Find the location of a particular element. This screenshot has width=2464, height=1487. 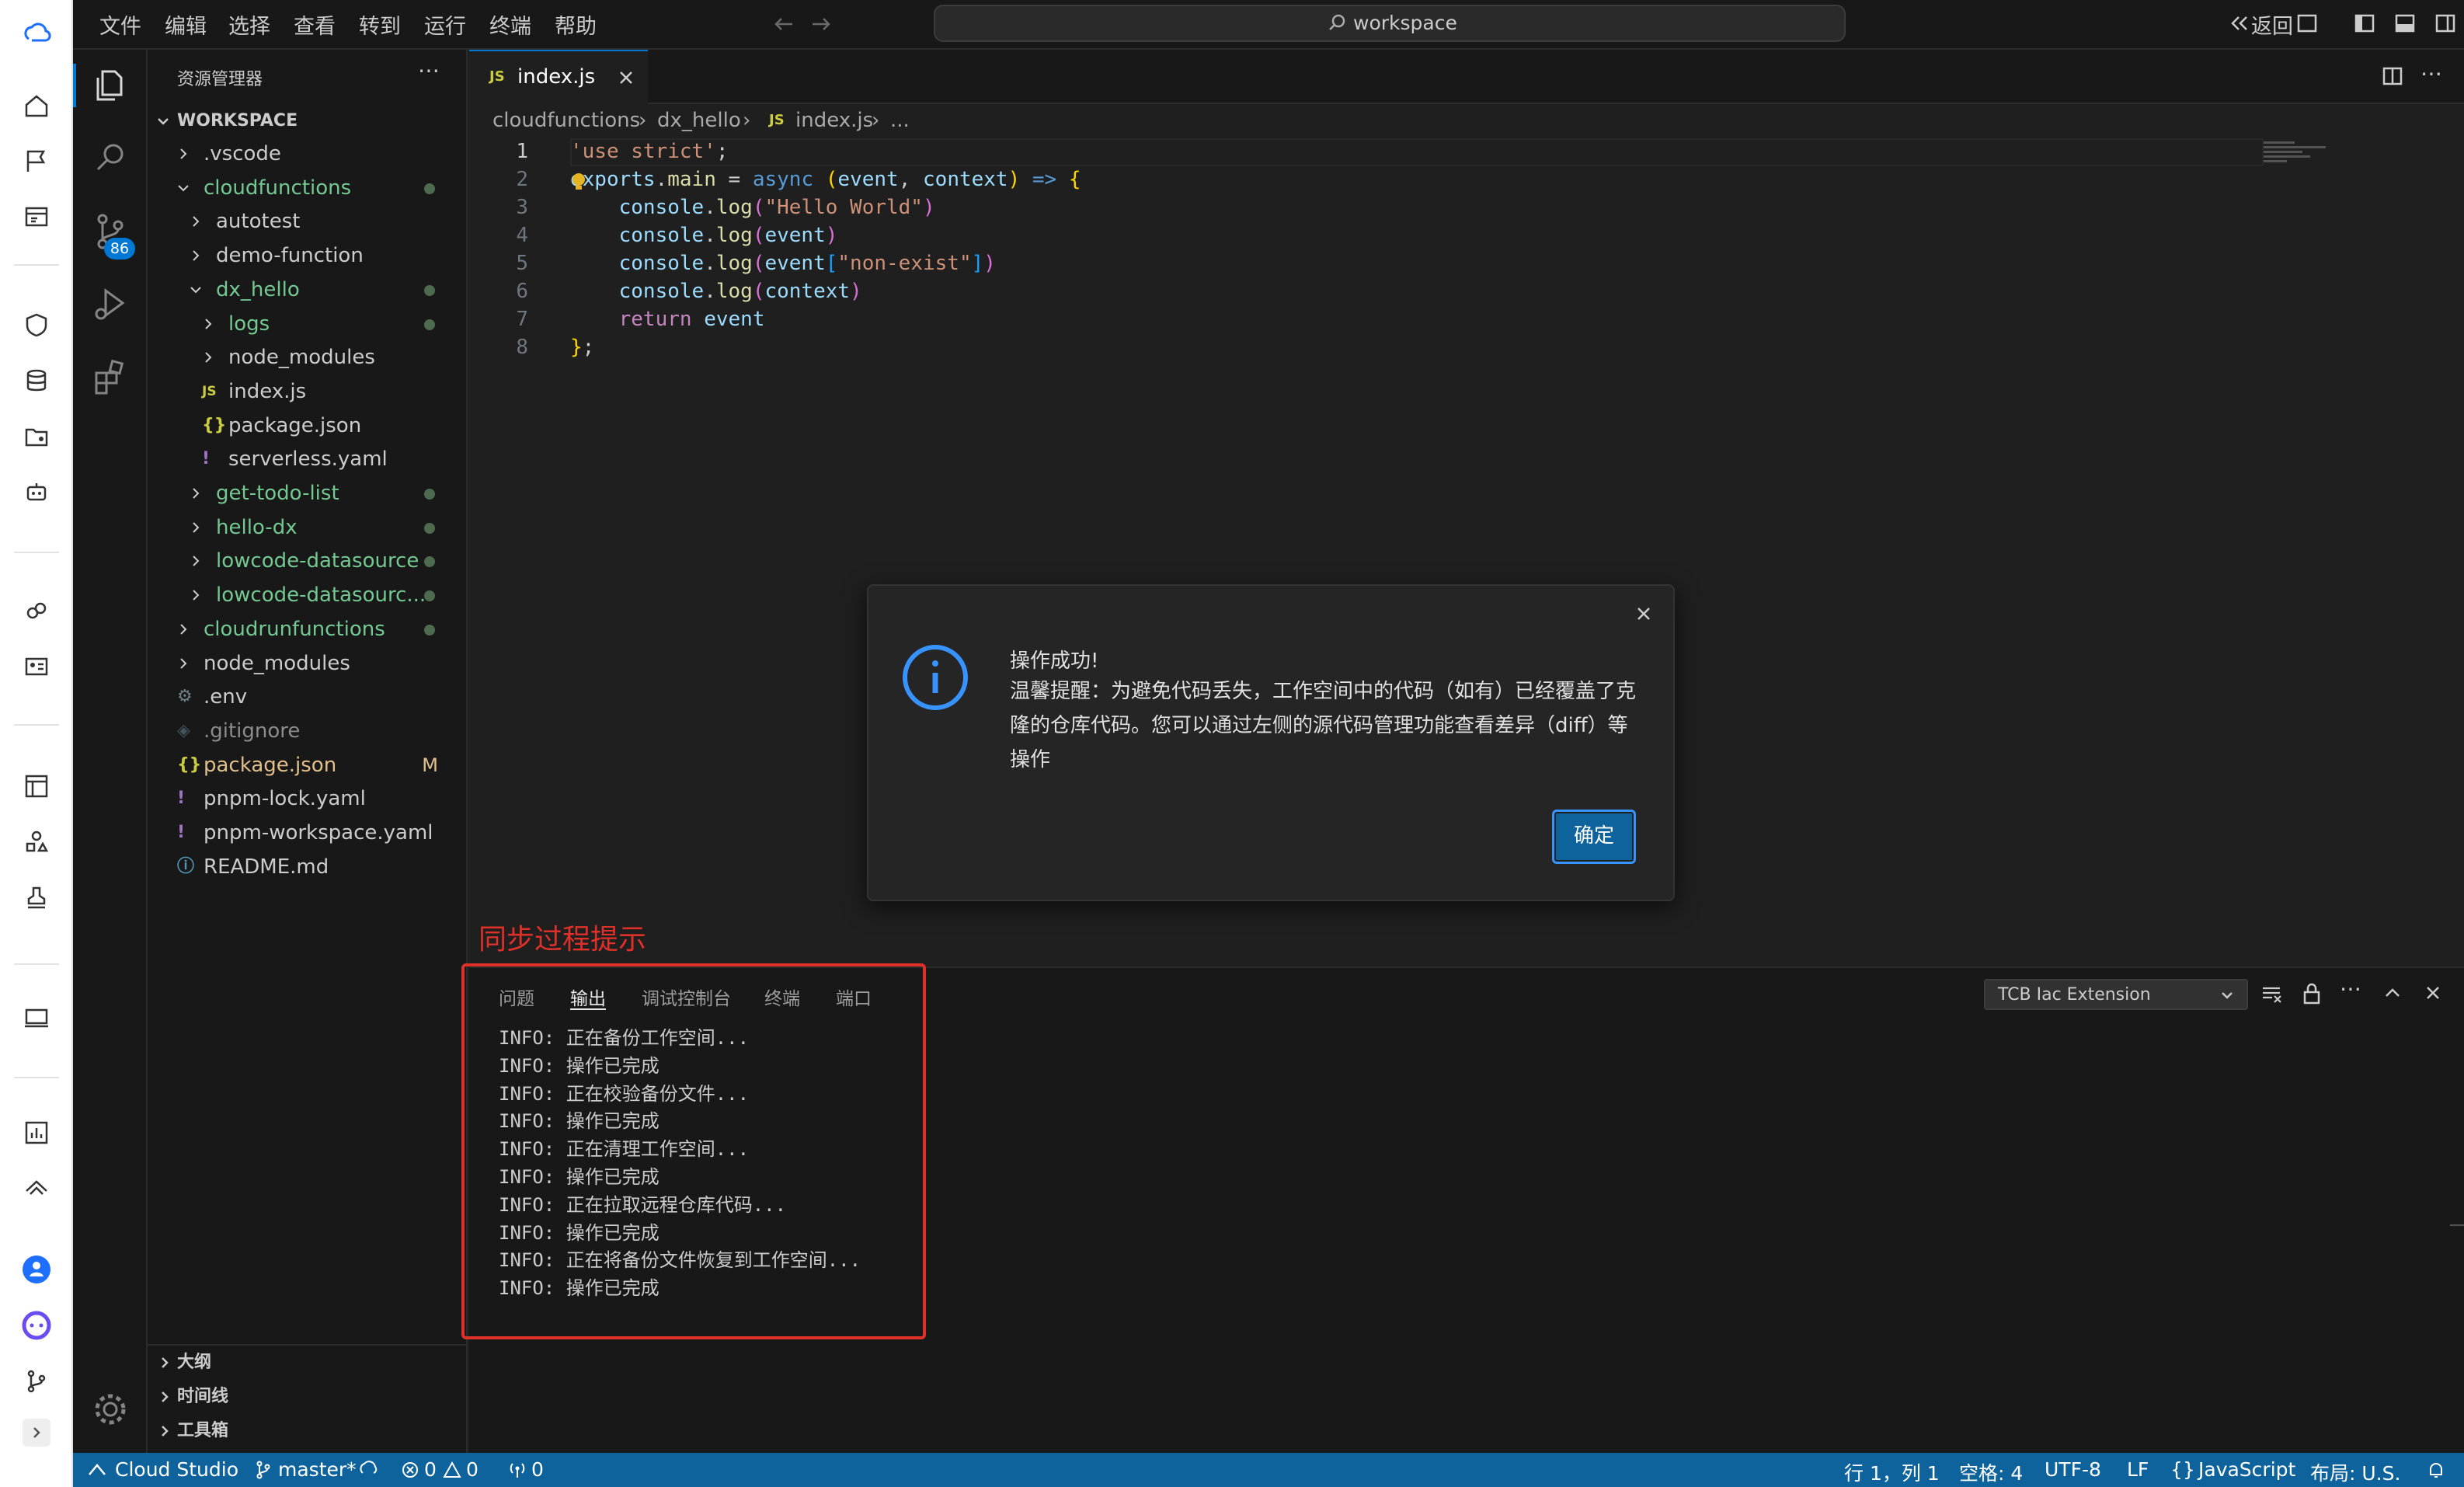

maximize-panel-icon is located at coordinates (2393, 993).